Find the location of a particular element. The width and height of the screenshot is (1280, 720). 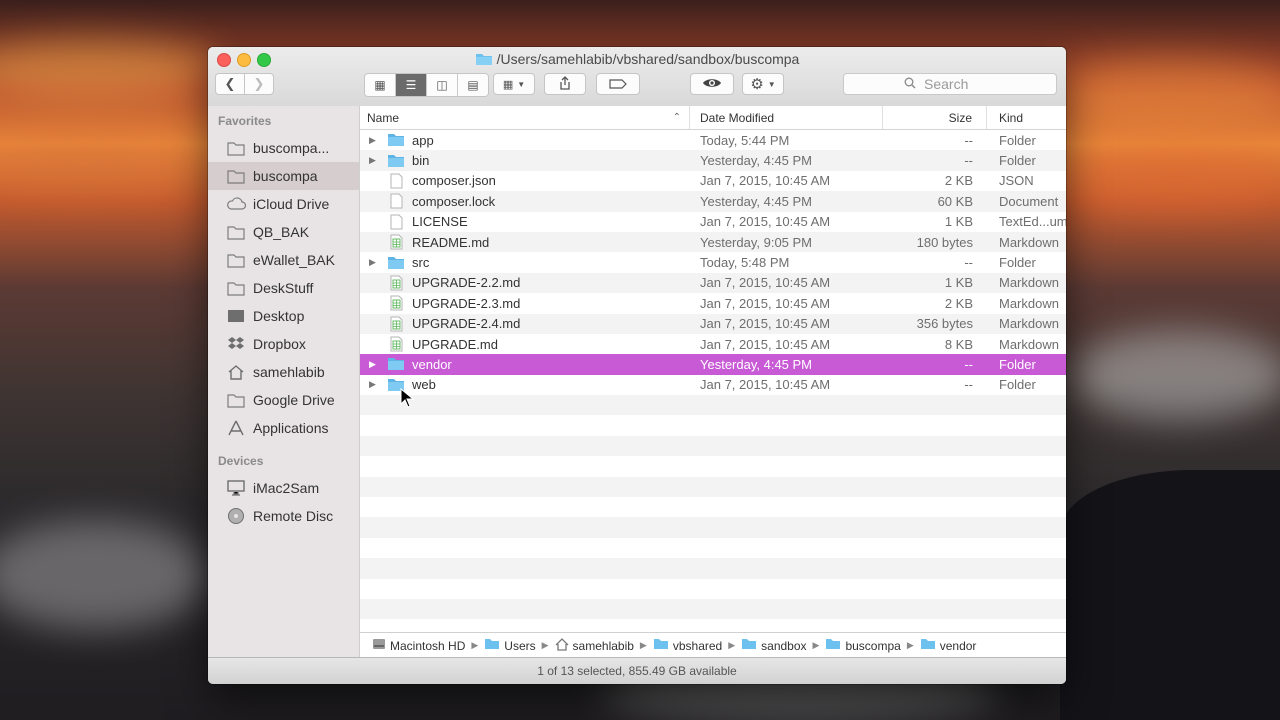

sidebar-item-samehlabib: samehlabib is located at coordinates (283, 372).